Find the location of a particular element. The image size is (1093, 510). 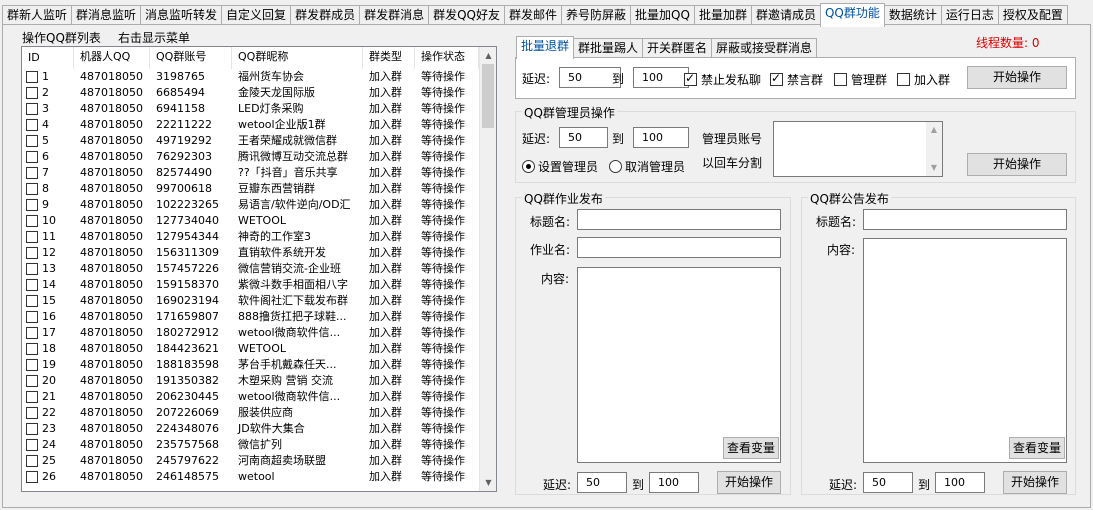

table-row: 9 487018050 102223265 易语言/软件逆向/OD汇 加入群 等待操作 is located at coordinates (250, 205).